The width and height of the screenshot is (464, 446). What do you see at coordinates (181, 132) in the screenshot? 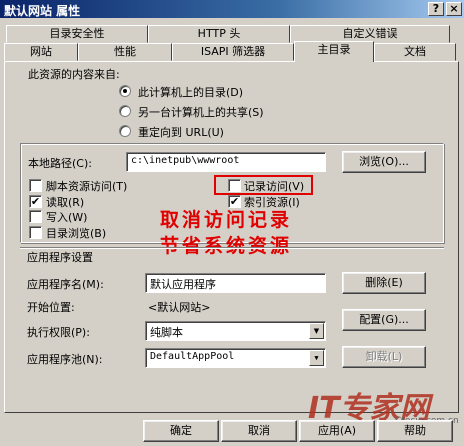
I see `radio-redirect-url-label: 重定向到 URL(U)` at bounding box center [181, 132].